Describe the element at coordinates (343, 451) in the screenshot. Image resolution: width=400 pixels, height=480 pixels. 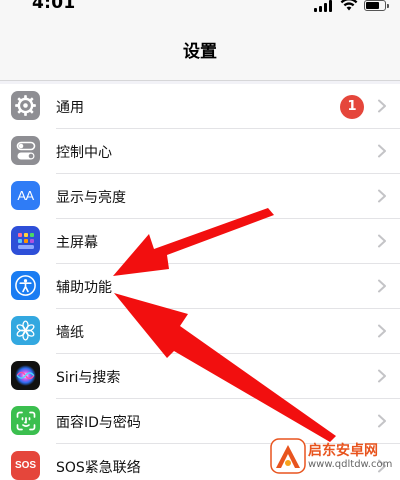
I see `watermark-name: 启东安卓网` at that location.